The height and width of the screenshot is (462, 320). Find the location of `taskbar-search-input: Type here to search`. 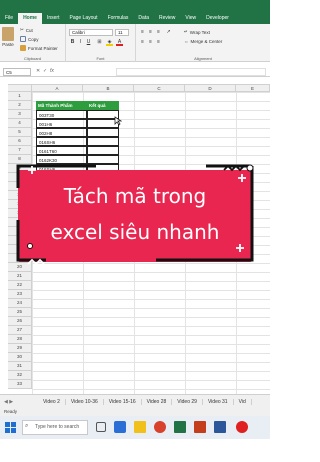

taskbar-search-input: Type here to search is located at coordinates (55, 427).